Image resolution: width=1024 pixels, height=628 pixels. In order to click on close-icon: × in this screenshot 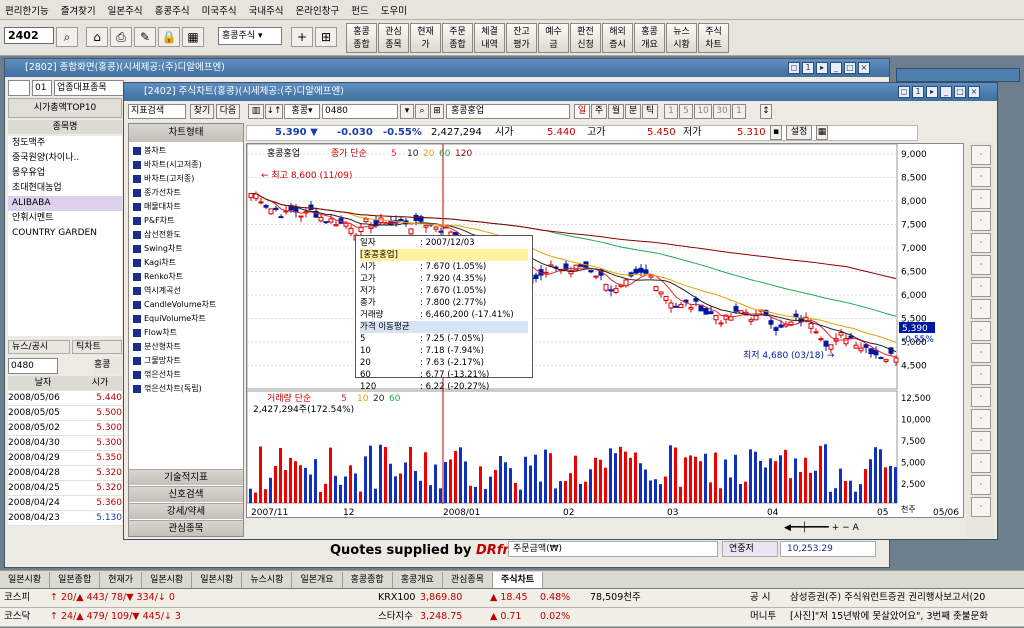, I will do `click(864, 68)`.